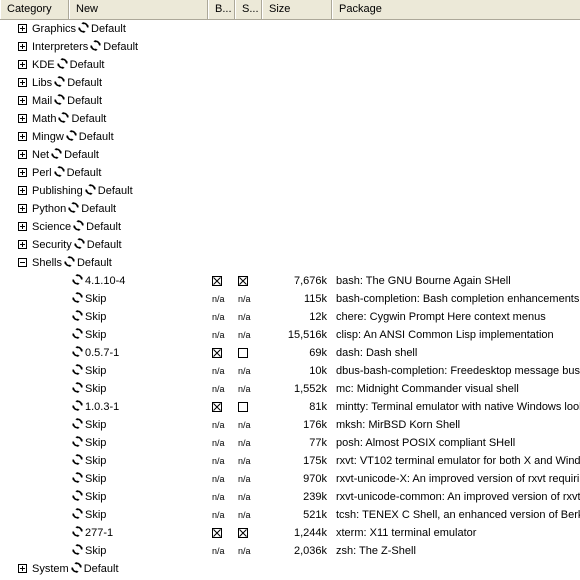 The image size is (580, 580). I want to click on package-row: Skip n/a n/a 176k mksh: MirBSD Korn Shell, so click(290, 425).